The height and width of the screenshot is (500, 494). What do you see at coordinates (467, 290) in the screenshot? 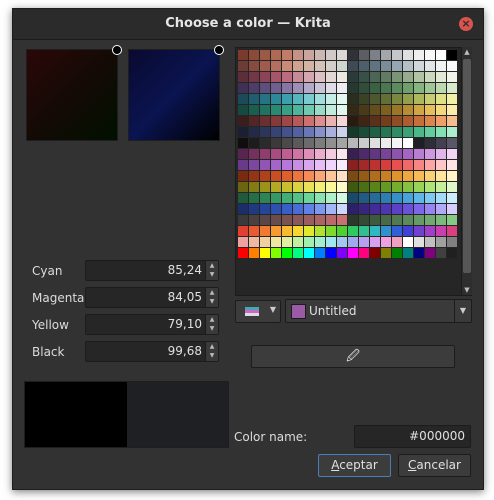
I see `scroll-down-icon: ▼` at bounding box center [467, 290].